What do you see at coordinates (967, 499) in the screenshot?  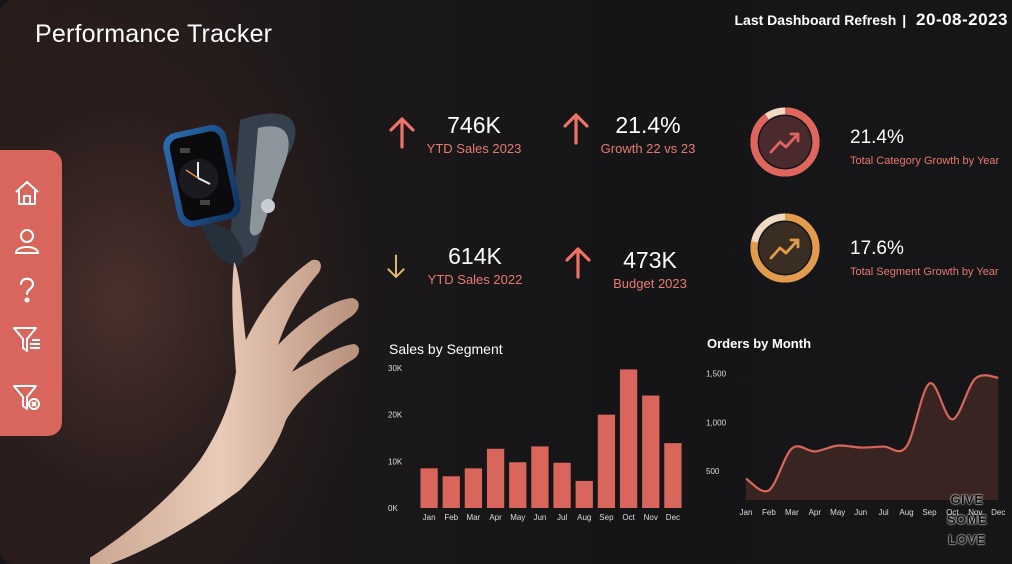 I see `watermark-line: GIVE` at bounding box center [967, 499].